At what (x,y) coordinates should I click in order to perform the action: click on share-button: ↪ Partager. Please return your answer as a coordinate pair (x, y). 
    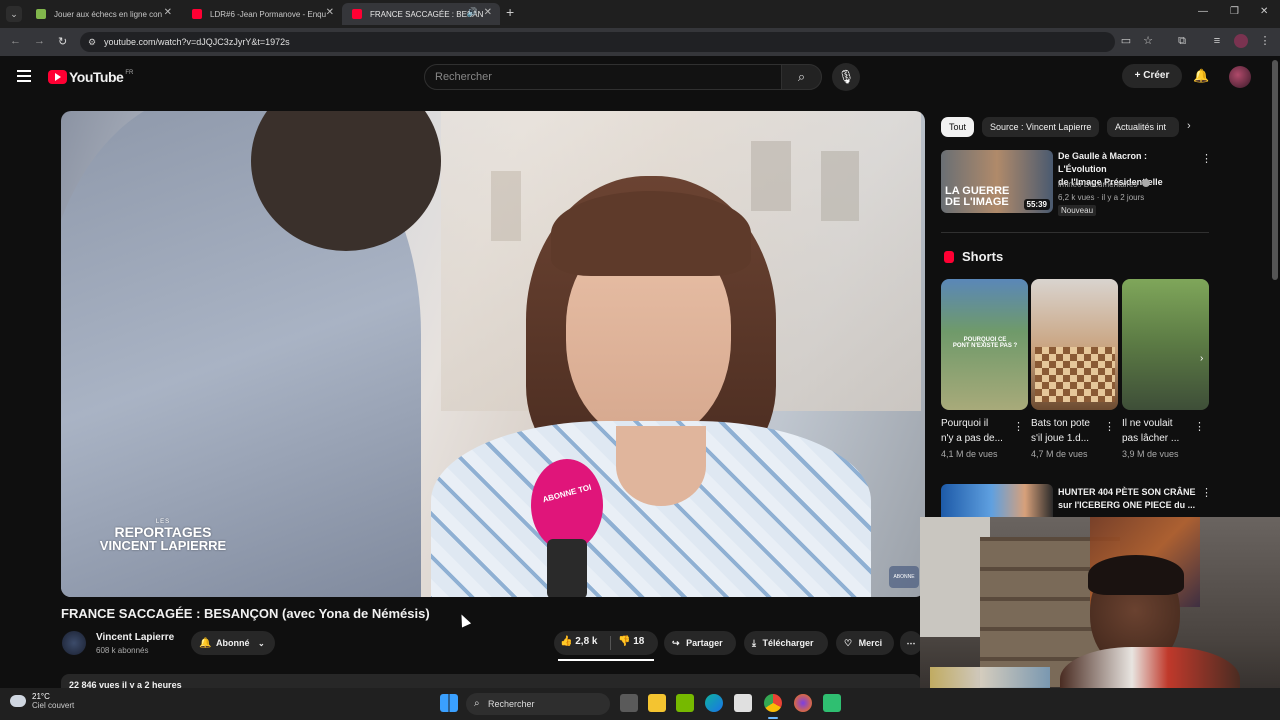
    Looking at the image, I should click on (700, 643).